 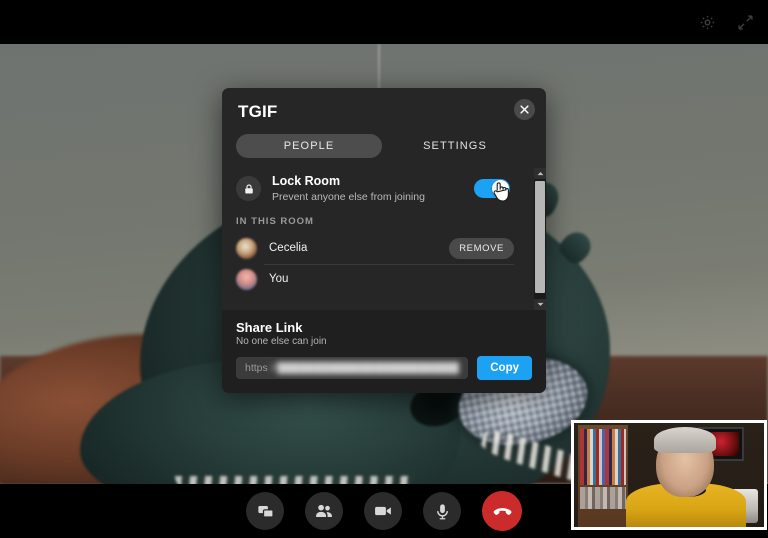 What do you see at coordinates (281, 341) in the screenshot?
I see `share-link-subtitle: No one else can join` at bounding box center [281, 341].